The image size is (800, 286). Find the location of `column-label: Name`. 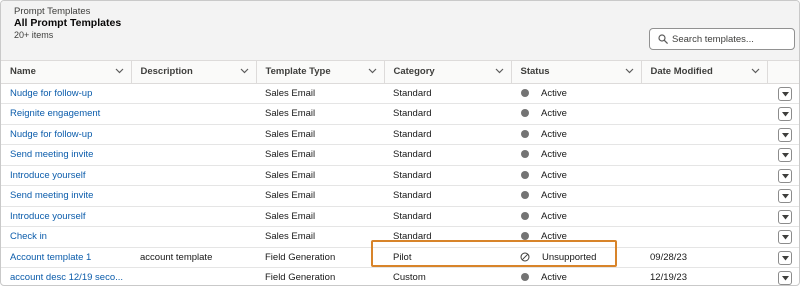

column-label: Name is located at coordinates (23, 72).